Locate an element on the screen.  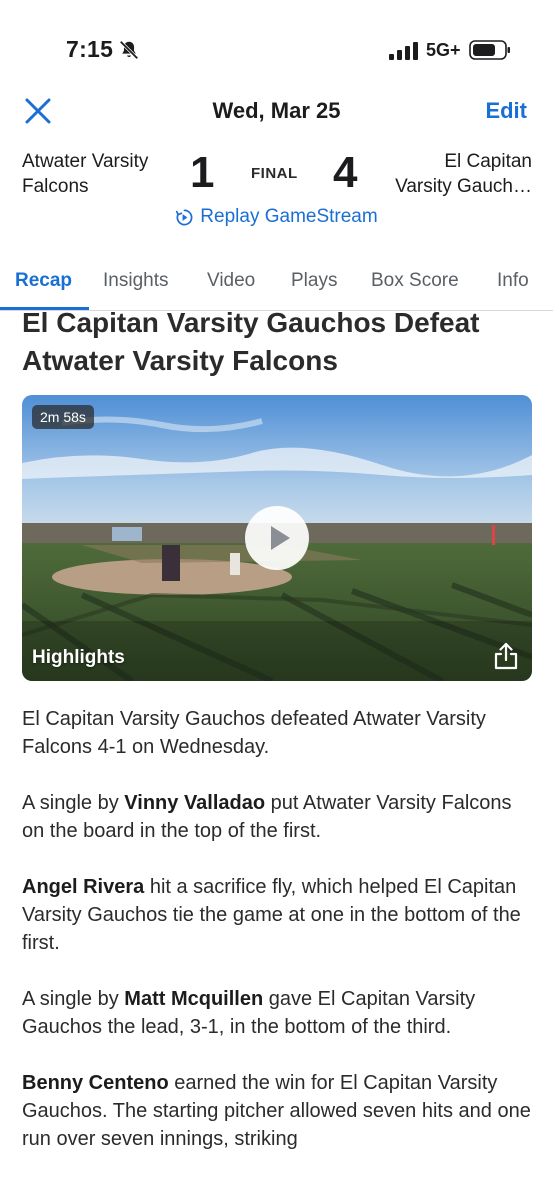
replay-label: Replay GameStream is located at coordinates (289, 216).